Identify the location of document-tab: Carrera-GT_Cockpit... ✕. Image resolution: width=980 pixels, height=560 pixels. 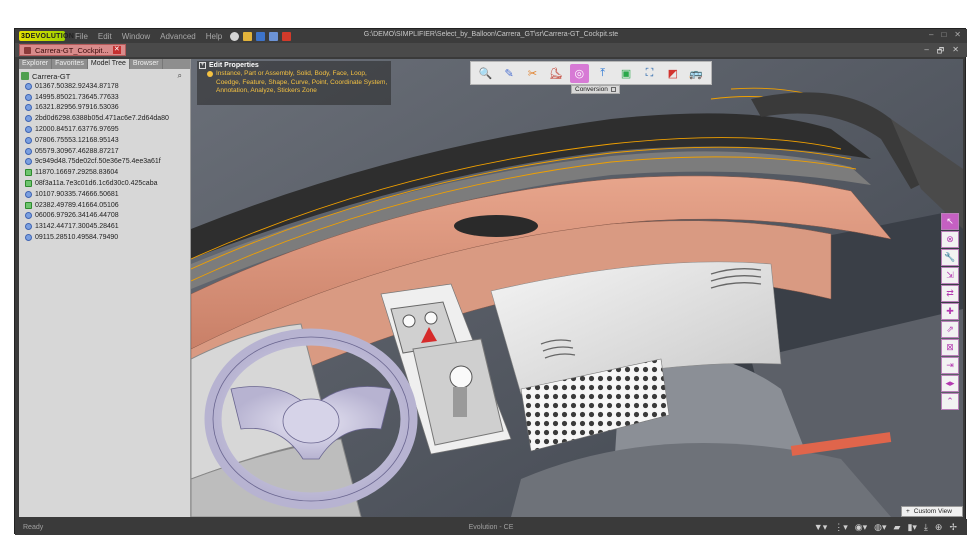
(72, 50).